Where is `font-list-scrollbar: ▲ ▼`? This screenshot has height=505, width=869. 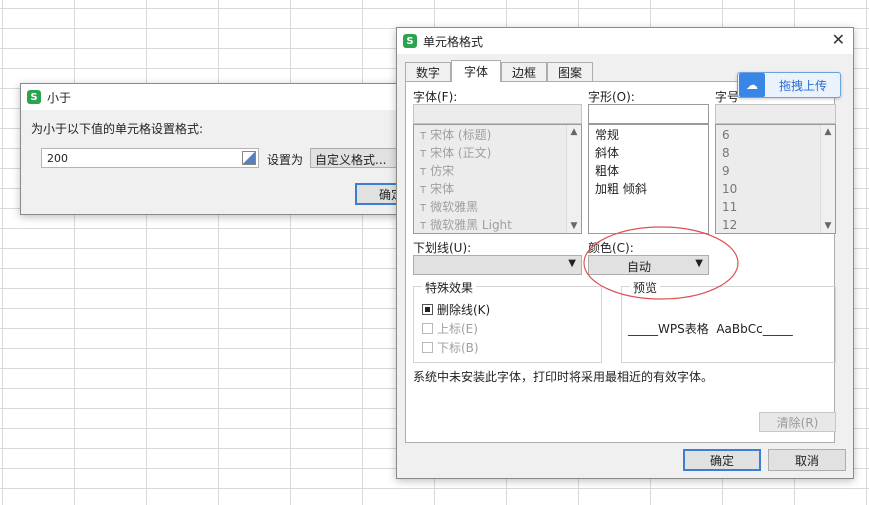
font-list-scrollbar: ▲ ▼ is located at coordinates (573, 179).